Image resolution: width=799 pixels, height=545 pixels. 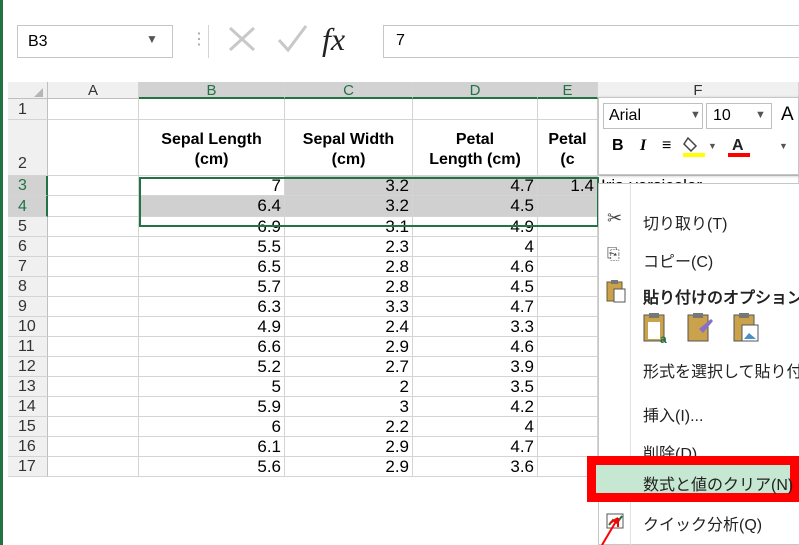 What do you see at coordinates (568, 407) in the screenshot?
I see `cell-e14` at bounding box center [568, 407].